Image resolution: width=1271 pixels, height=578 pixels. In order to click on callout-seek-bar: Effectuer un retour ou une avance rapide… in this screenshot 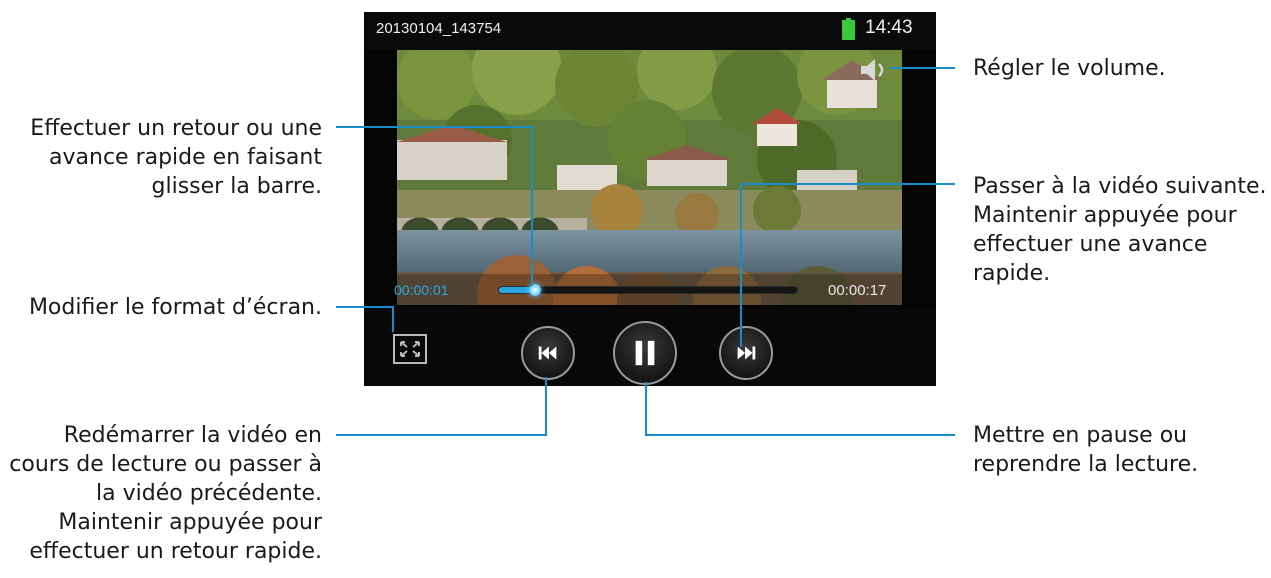, I will do `click(176, 157)`.